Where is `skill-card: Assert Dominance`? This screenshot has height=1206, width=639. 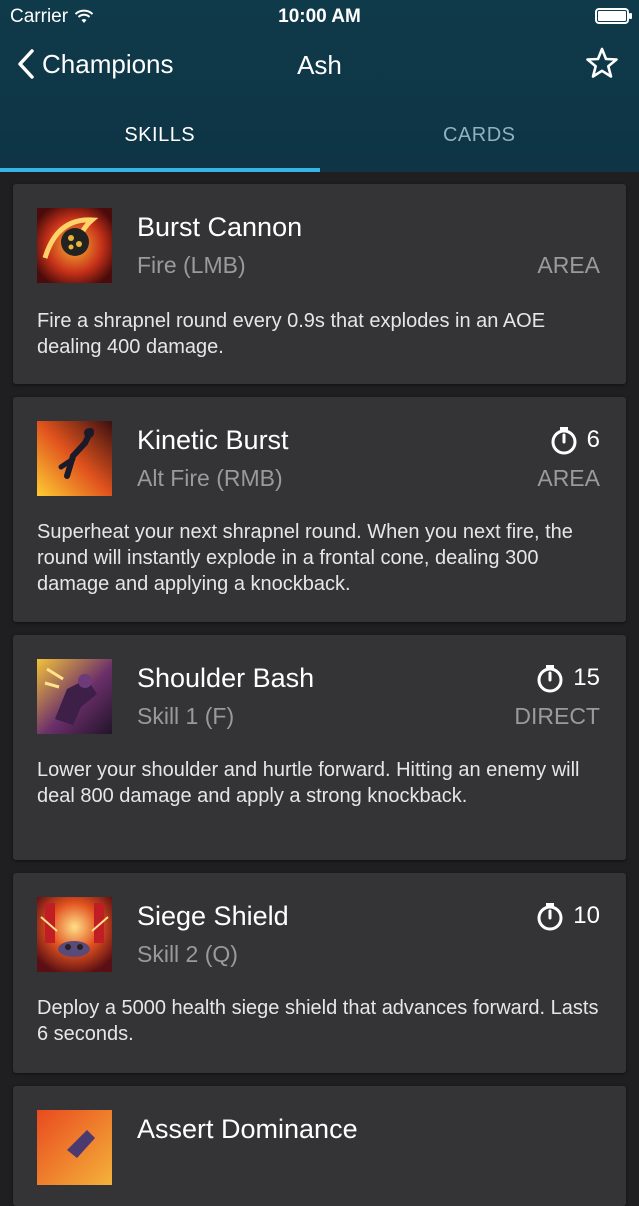
skill-card: Assert Dominance is located at coordinates (319, 1146).